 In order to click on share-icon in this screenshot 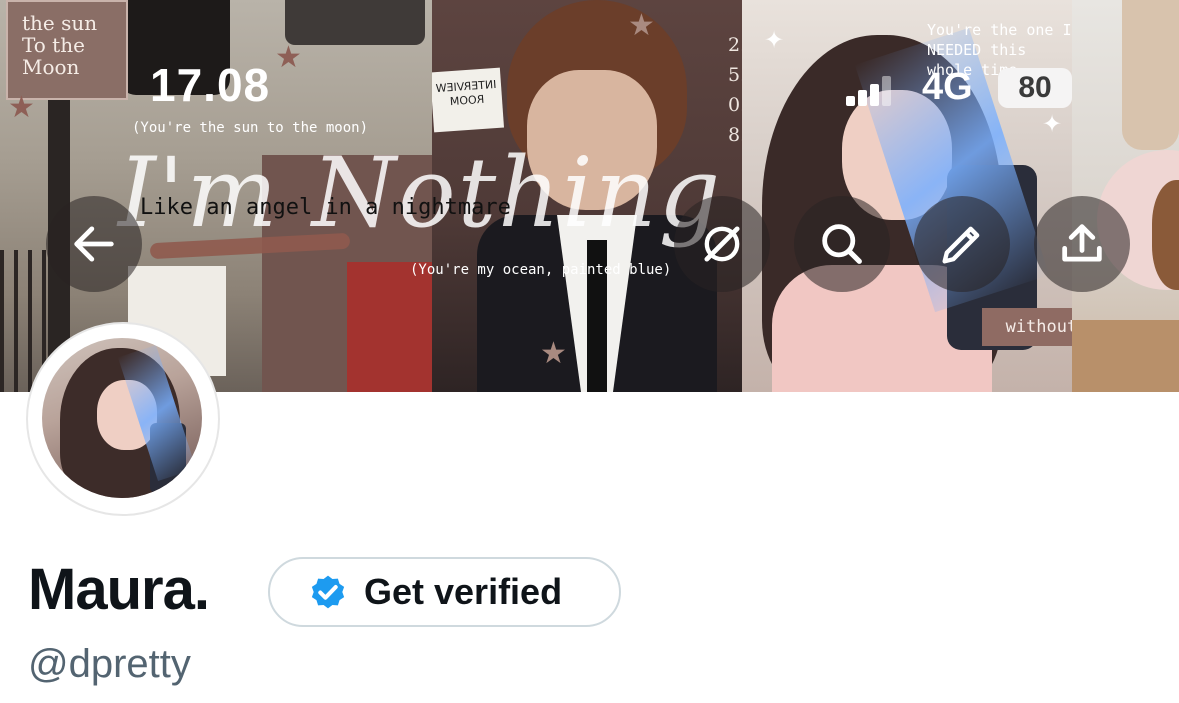, I will do `click(1082, 243)`.